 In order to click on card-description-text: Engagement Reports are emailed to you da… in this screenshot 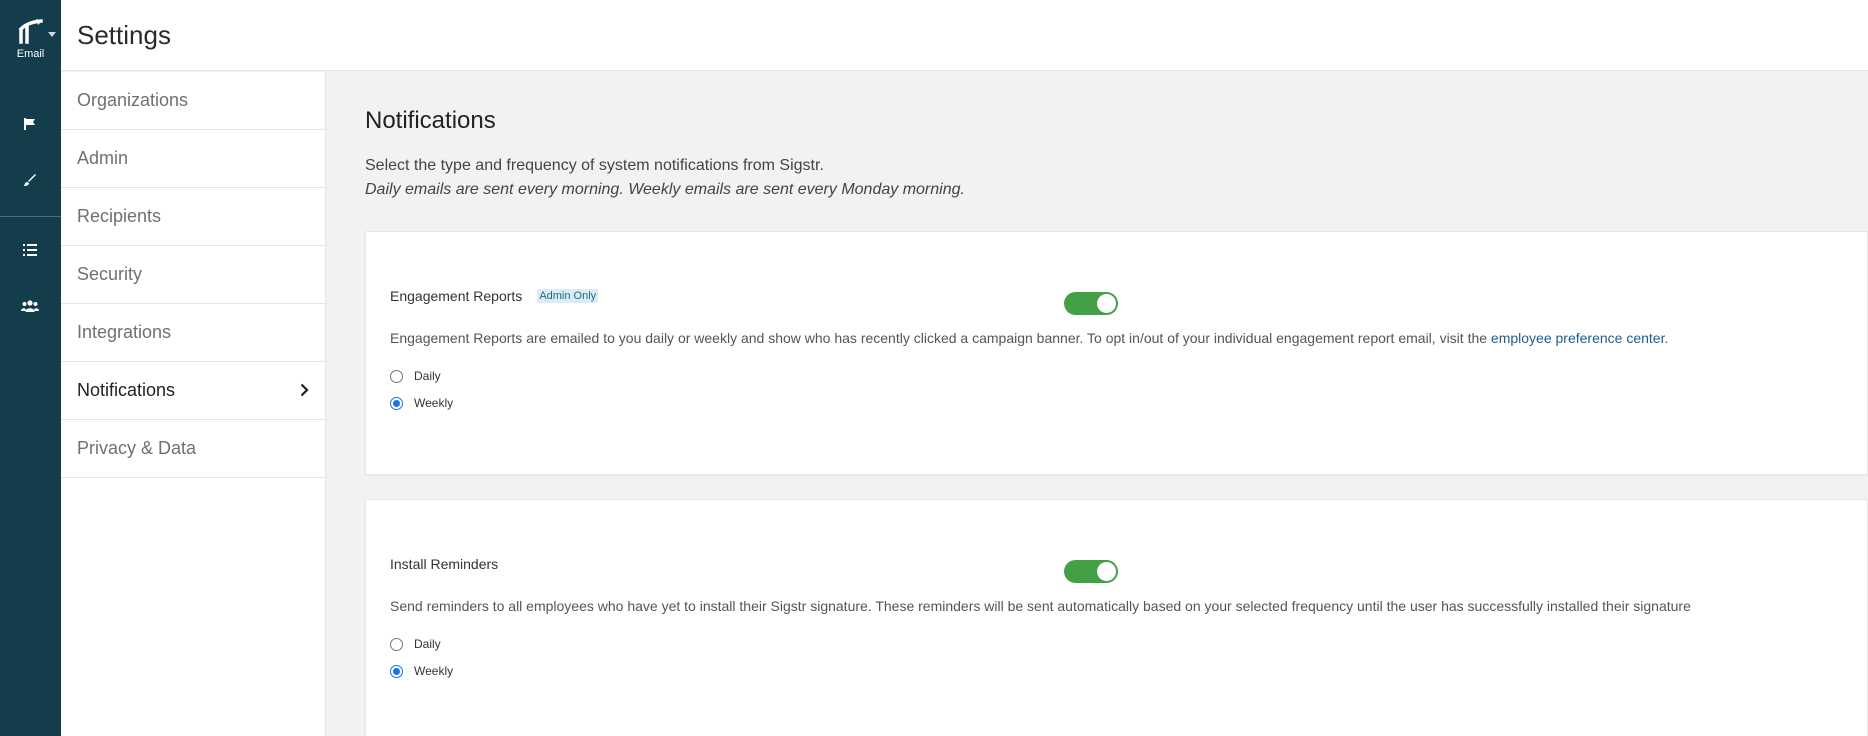, I will do `click(940, 338)`.